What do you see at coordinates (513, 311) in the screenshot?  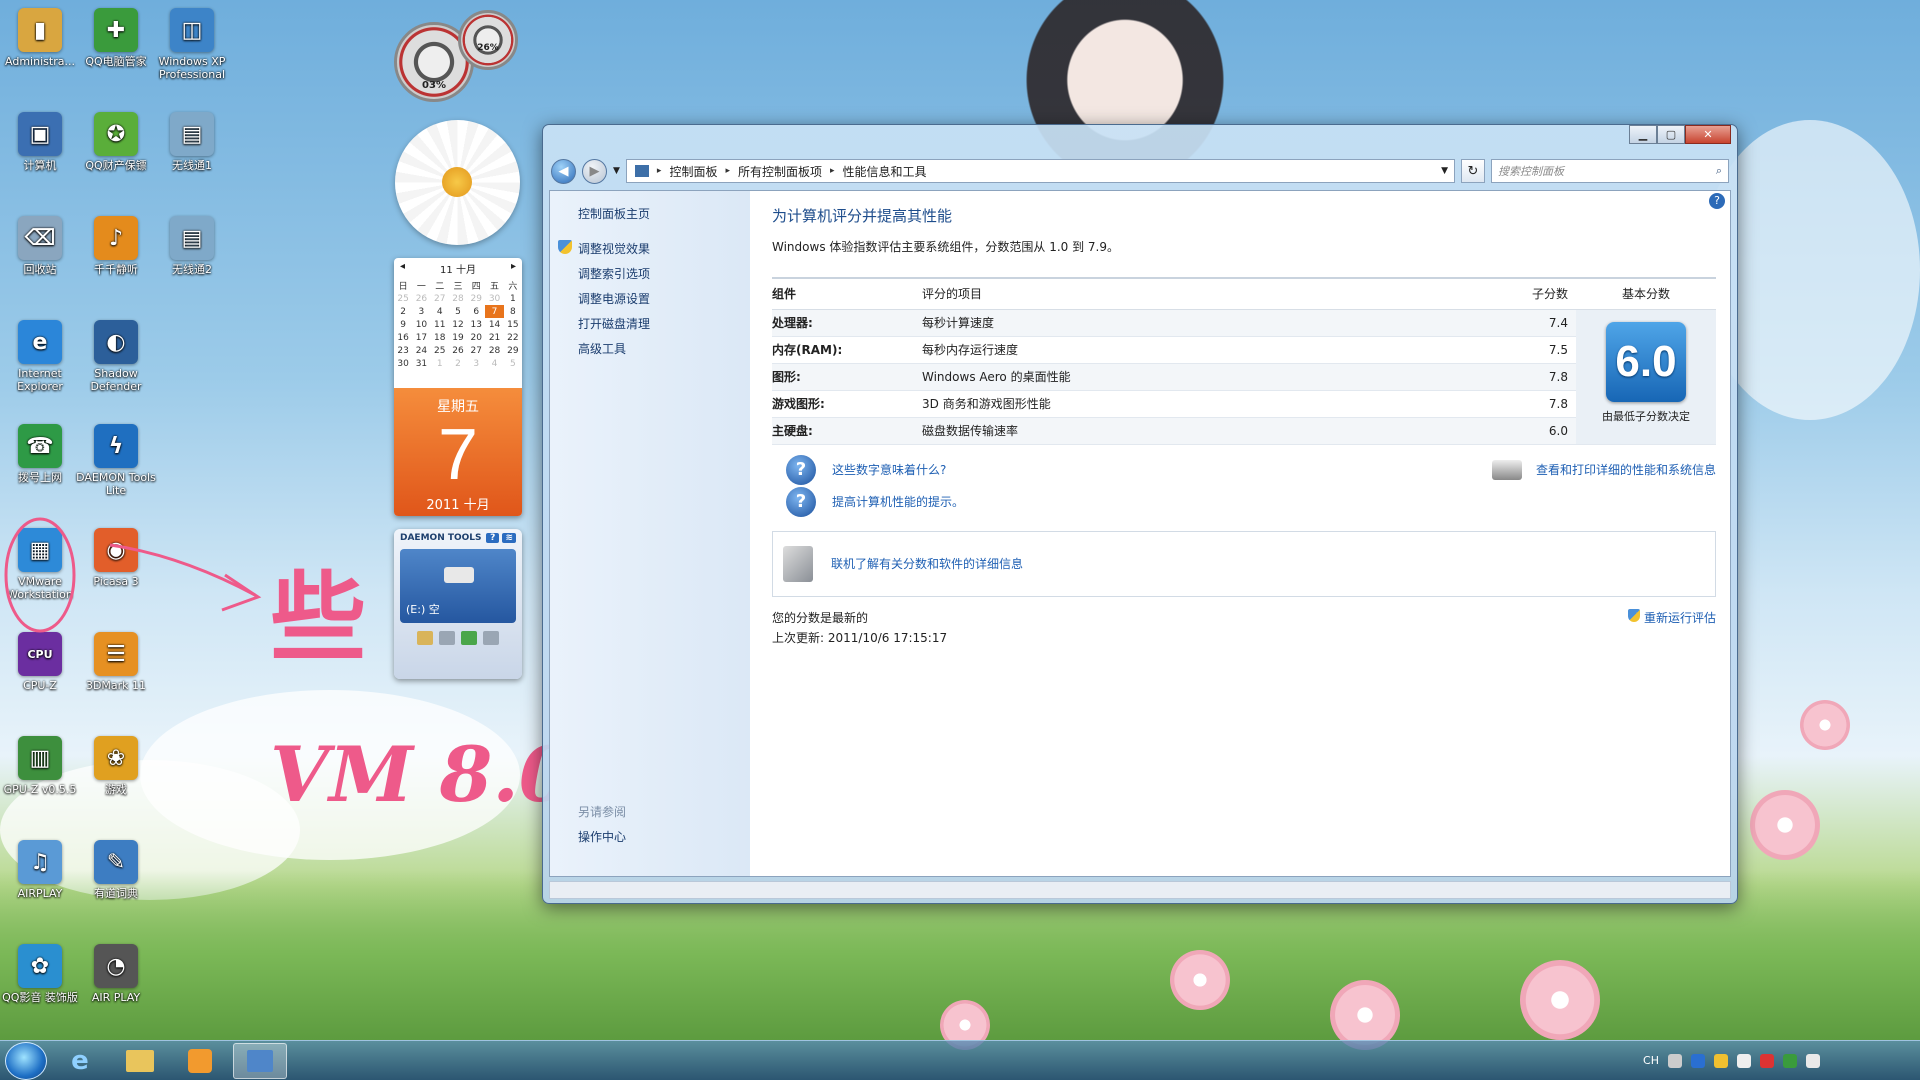 I see `calendar-day-cell: 8` at bounding box center [513, 311].